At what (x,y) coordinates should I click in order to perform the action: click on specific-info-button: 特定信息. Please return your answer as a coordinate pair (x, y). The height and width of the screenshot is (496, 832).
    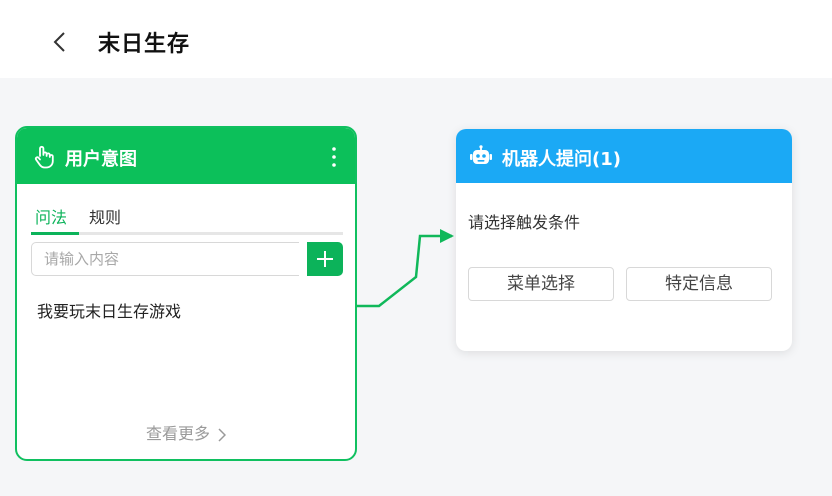
    Looking at the image, I should click on (699, 284).